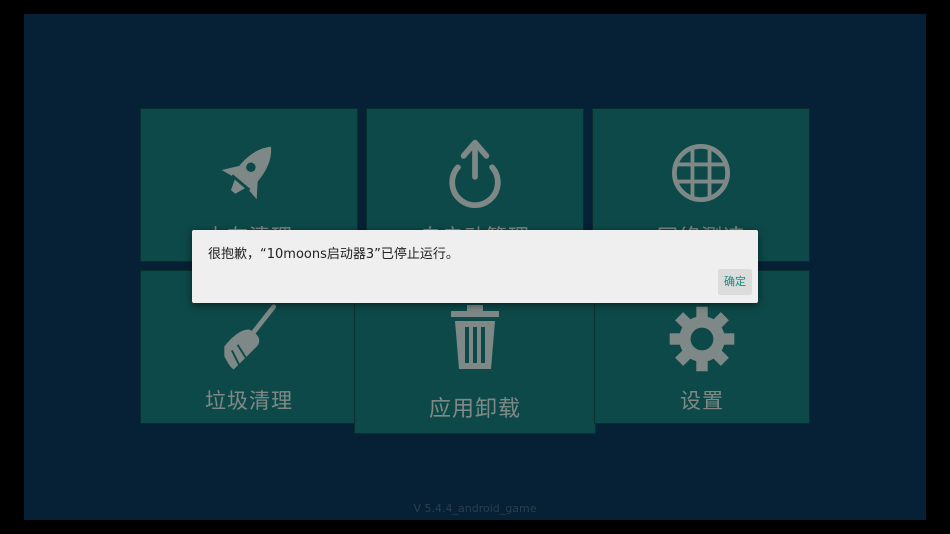  What do you see at coordinates (333, 254) in the screenshot?
I see `dialog-message: 很抱歉，“10moons启动器3”已停止运行。` at bounding box center [333, 254].